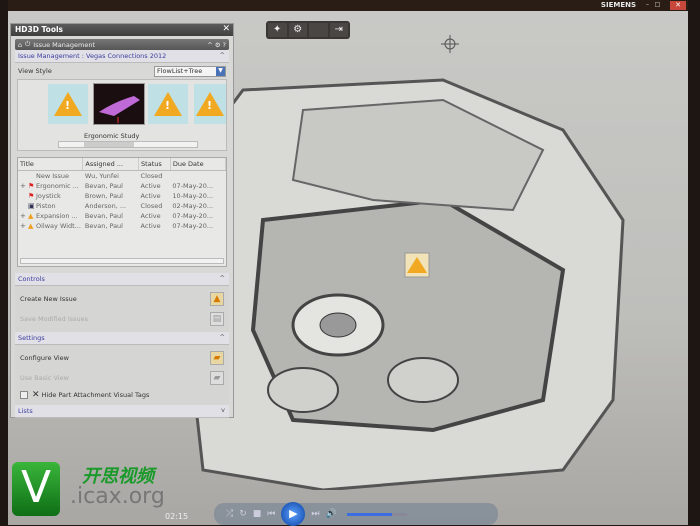 The image size is (700, 526). I want to click on configure-view-row: Configure View ▰, so click(122, 358).